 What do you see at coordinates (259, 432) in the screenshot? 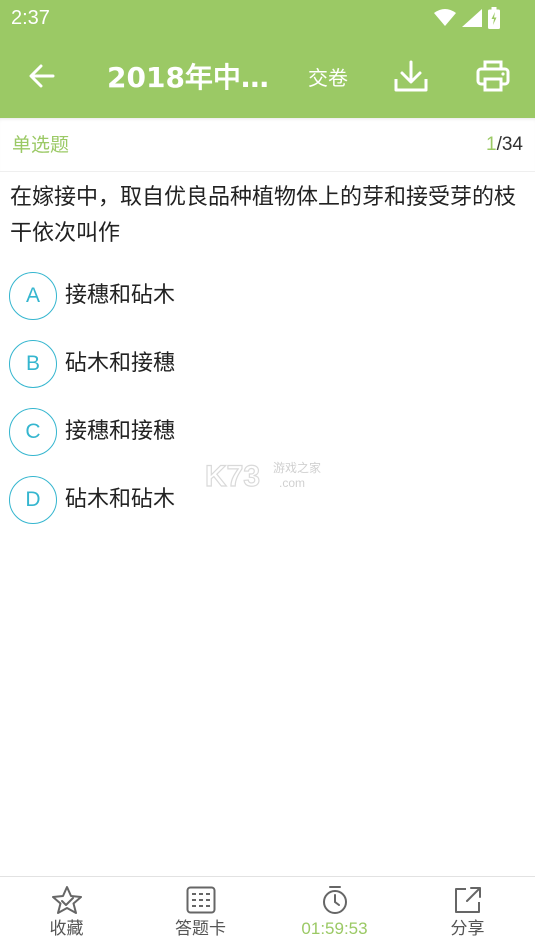
I see `option-c: C 接穗和接穗` at bounding box center [259, 432].